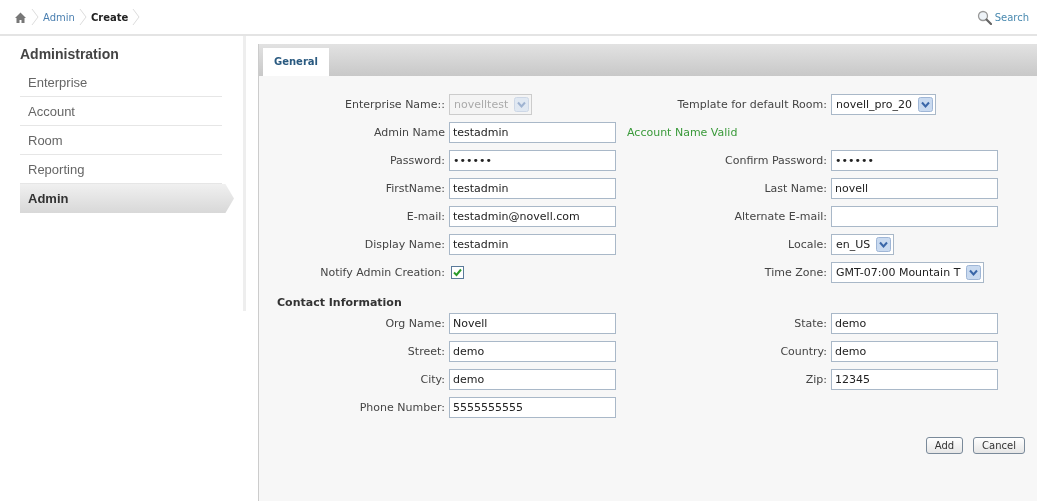 Image resolution: width=1037 pixels, height=501 pixels. What do you see at coordinates (382, 272) in the screenshot?
I see `field-label: Notify Admin Creation:` at bounding box center [382, 272].